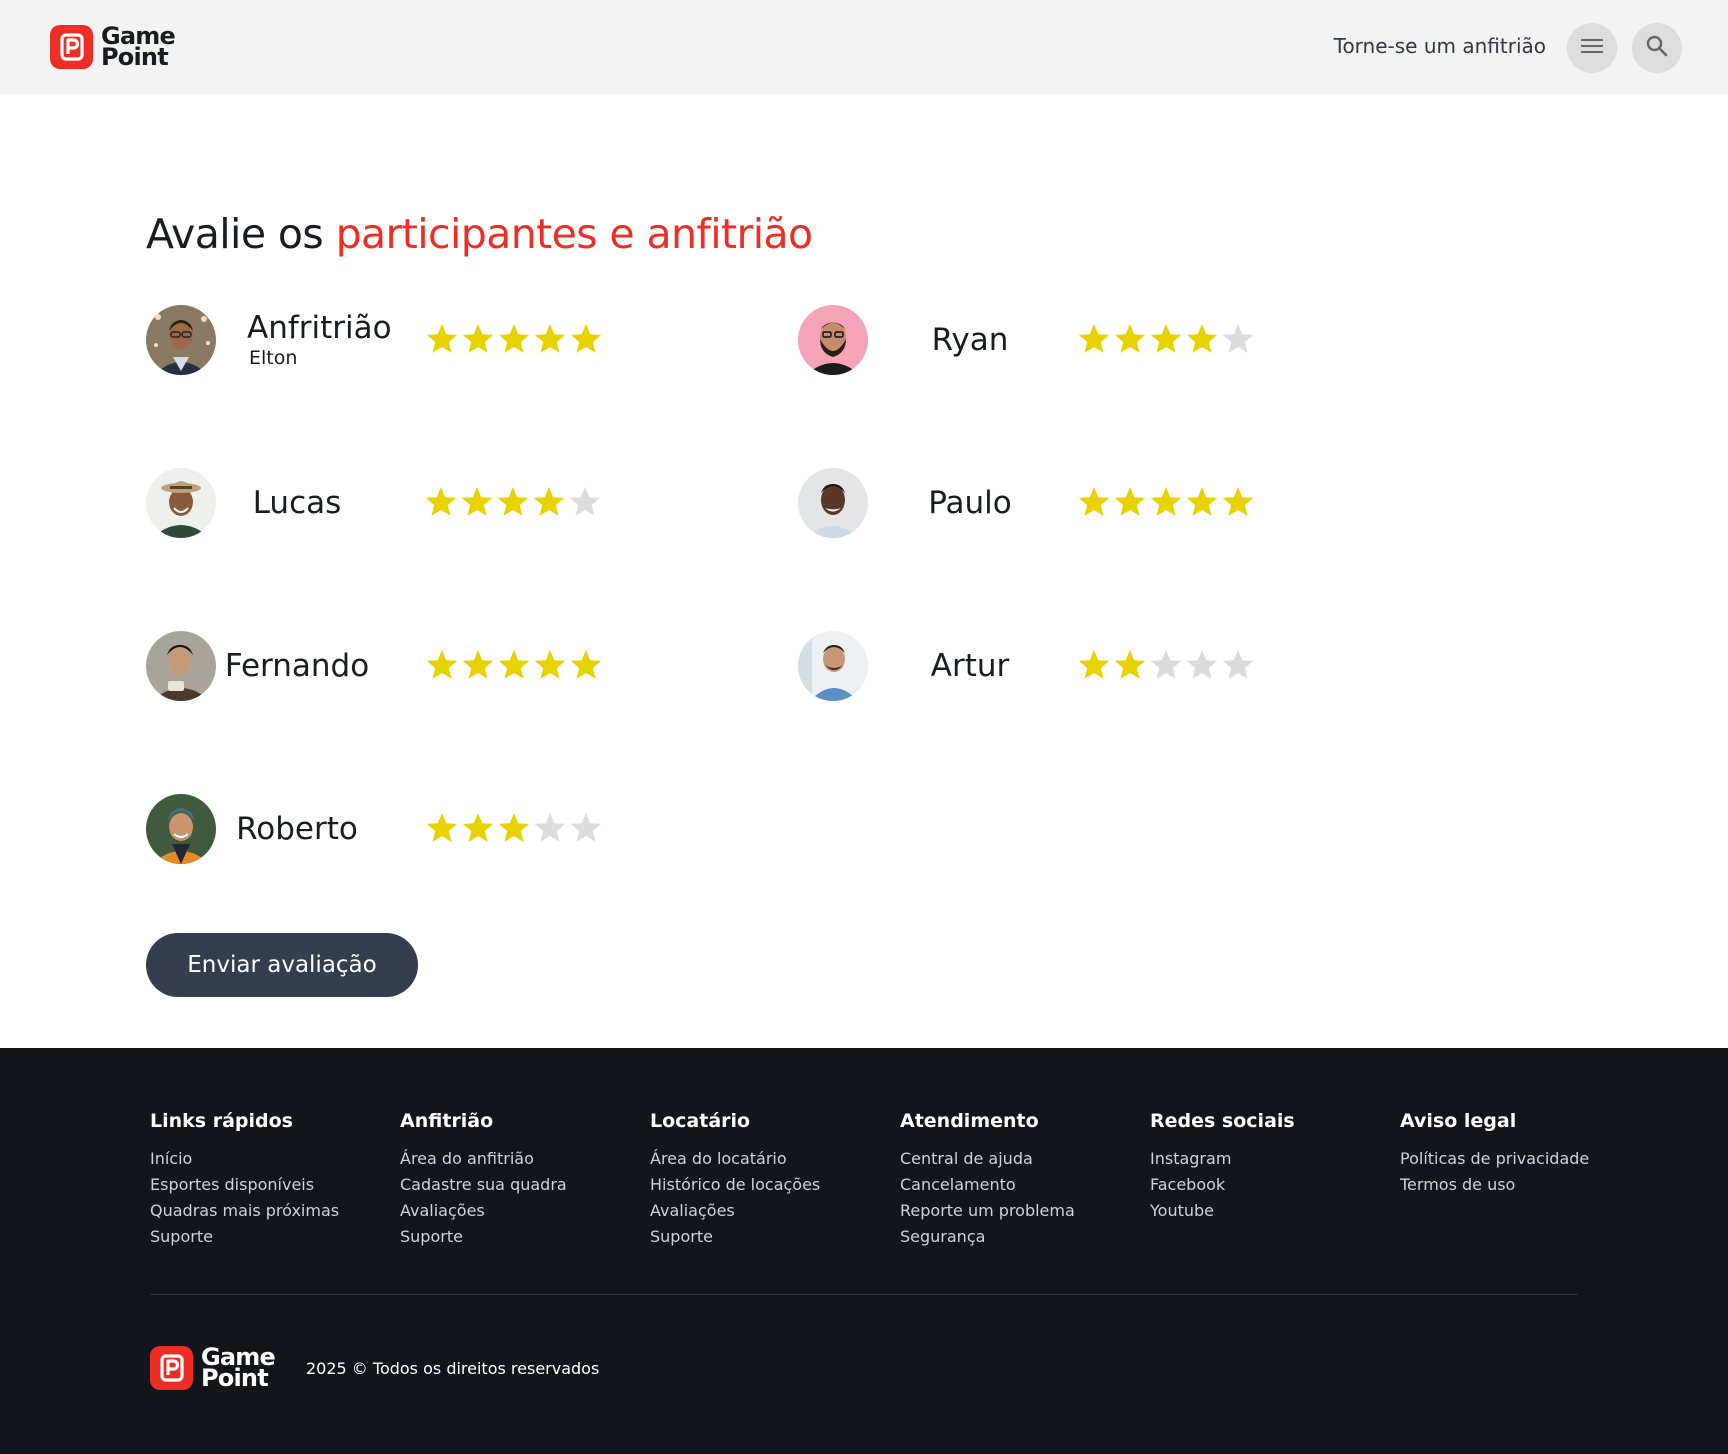 The width and height of the screenshot is (1728, 1454). I want to click on title-accent: participantes e anfitrião, so click(574, 234).